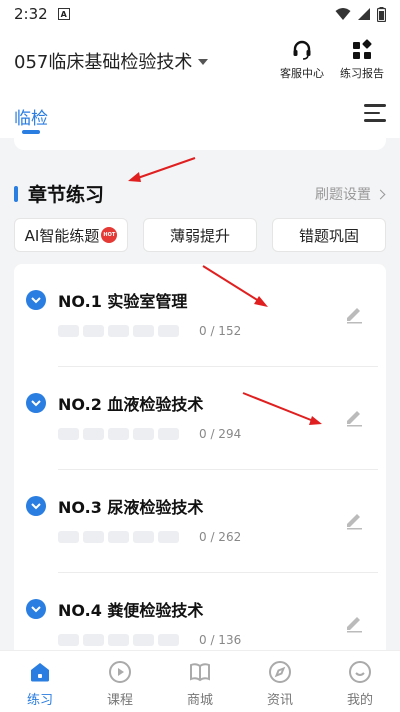 This screenshot has height=712, width=400. Describe the element at coordinates (131, 610) in the screenshot. I see `chapter-title: NO.4 粪便检验技术` at that location.